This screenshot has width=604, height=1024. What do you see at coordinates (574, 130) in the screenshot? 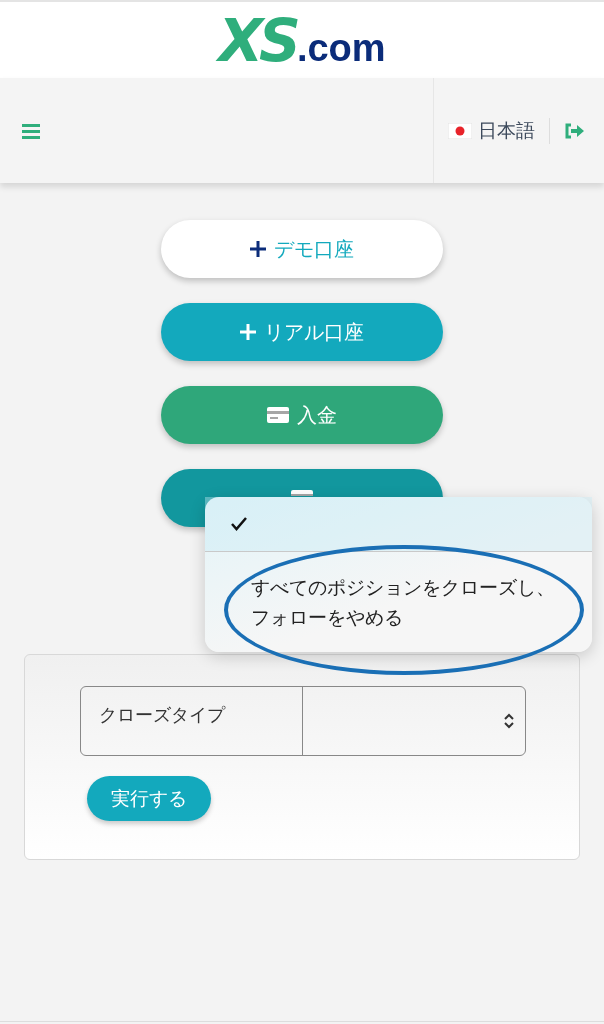
I see `logout-icon` at bounding box center [574, 130].